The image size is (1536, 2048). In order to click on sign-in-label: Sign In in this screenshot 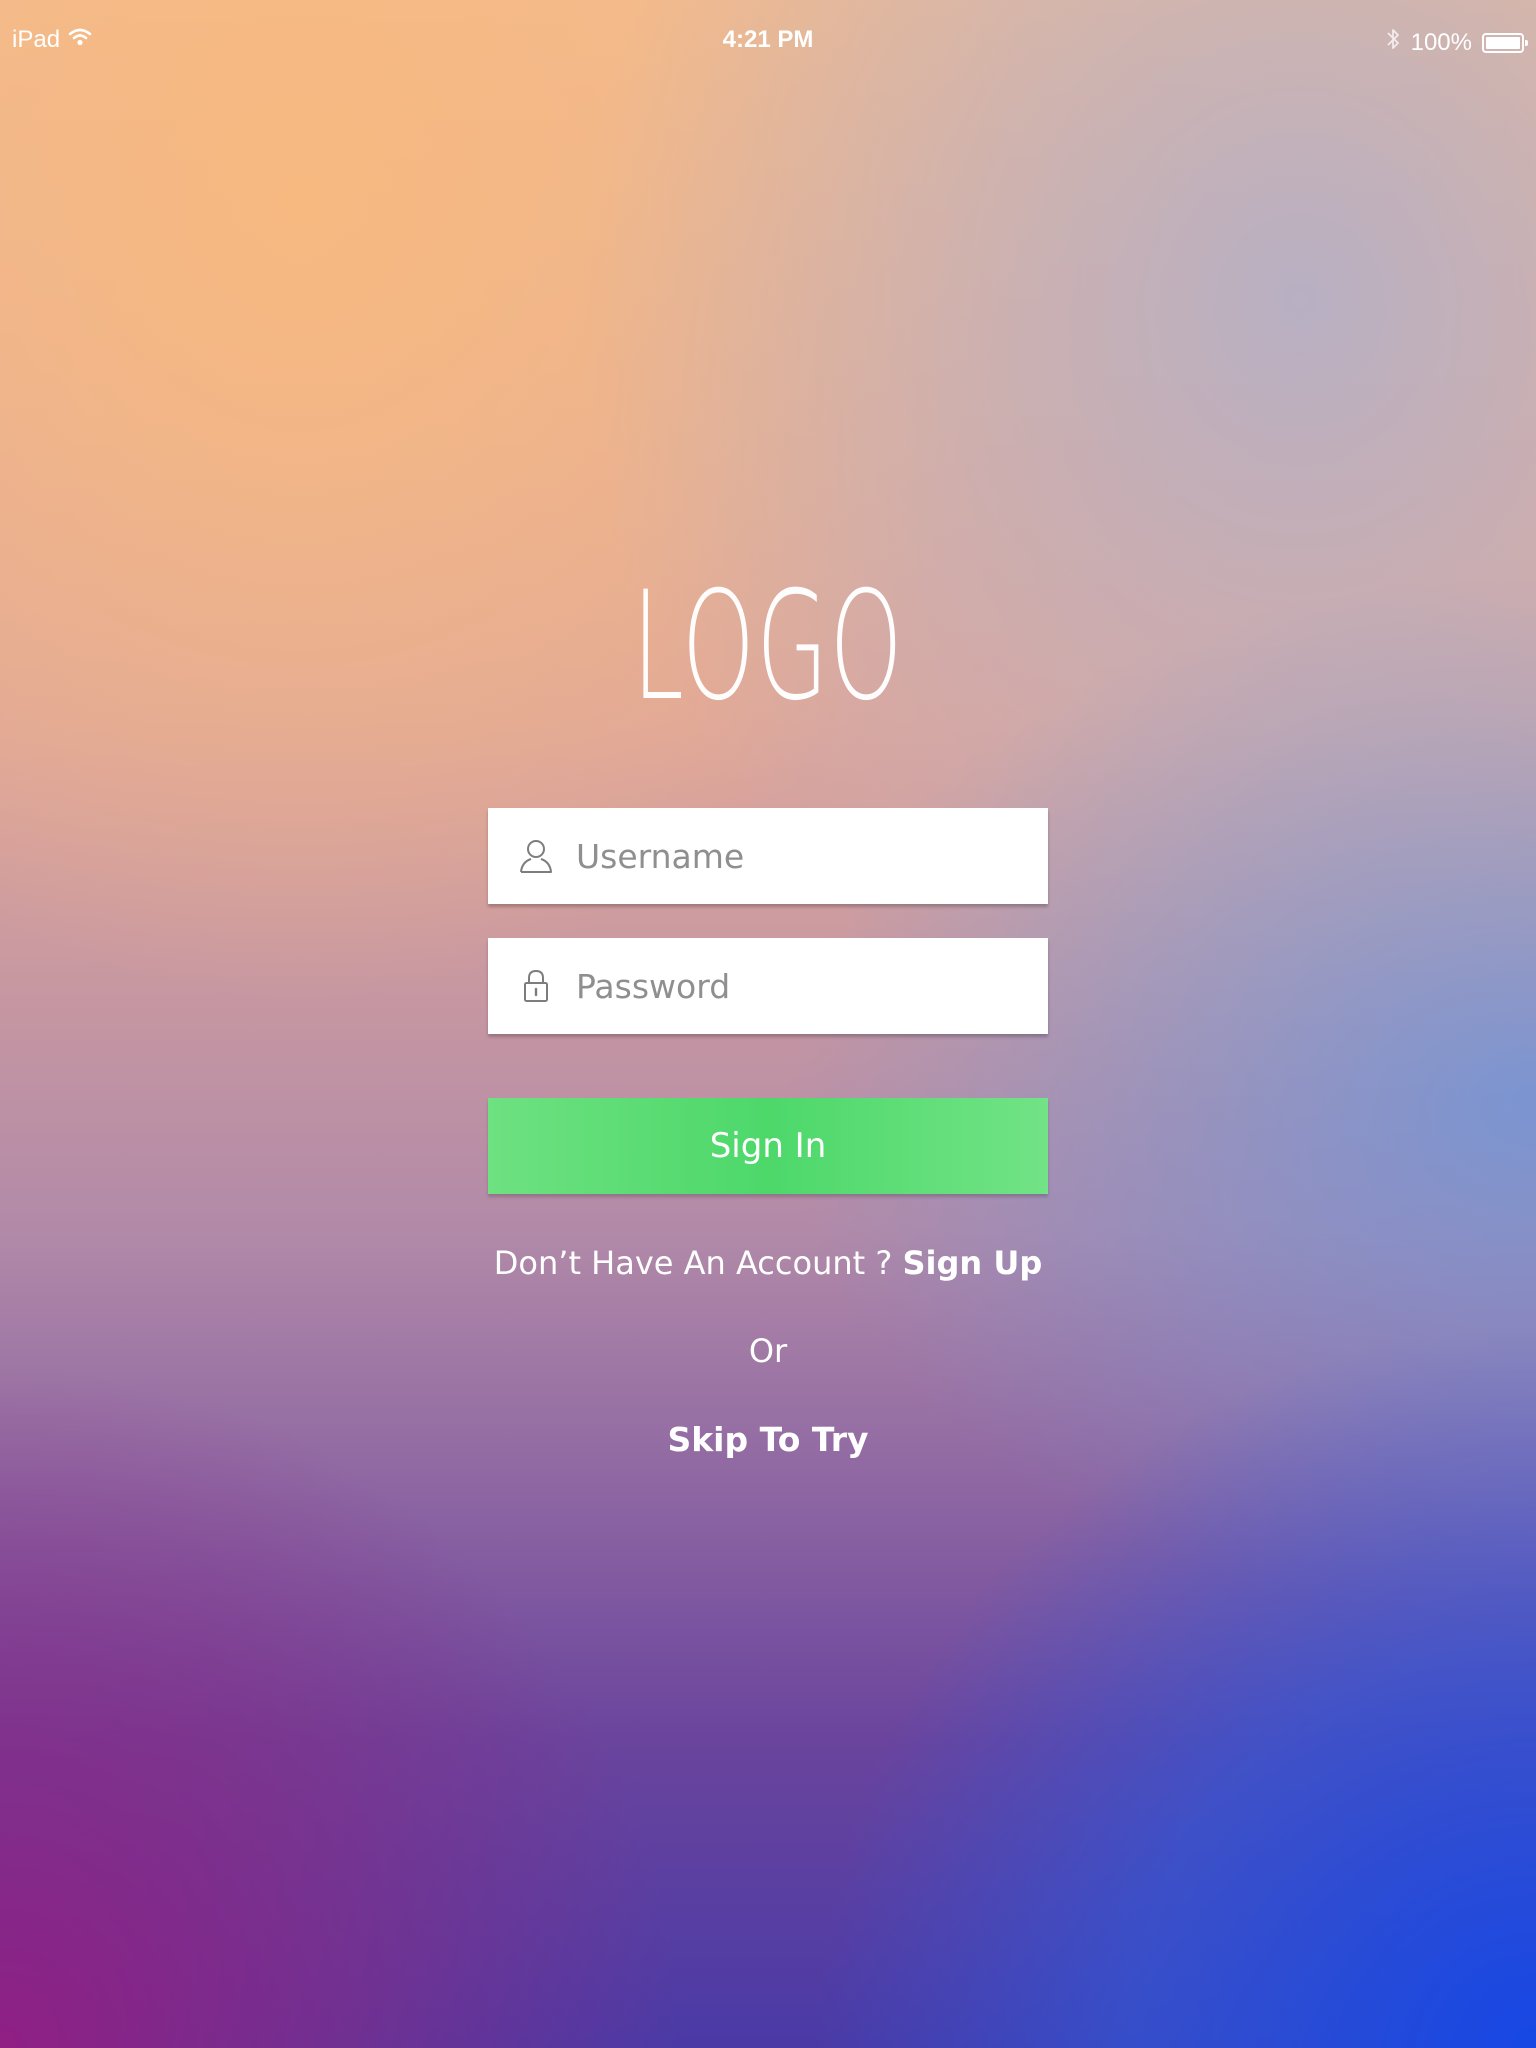, I will do `click(768, 1146)`.